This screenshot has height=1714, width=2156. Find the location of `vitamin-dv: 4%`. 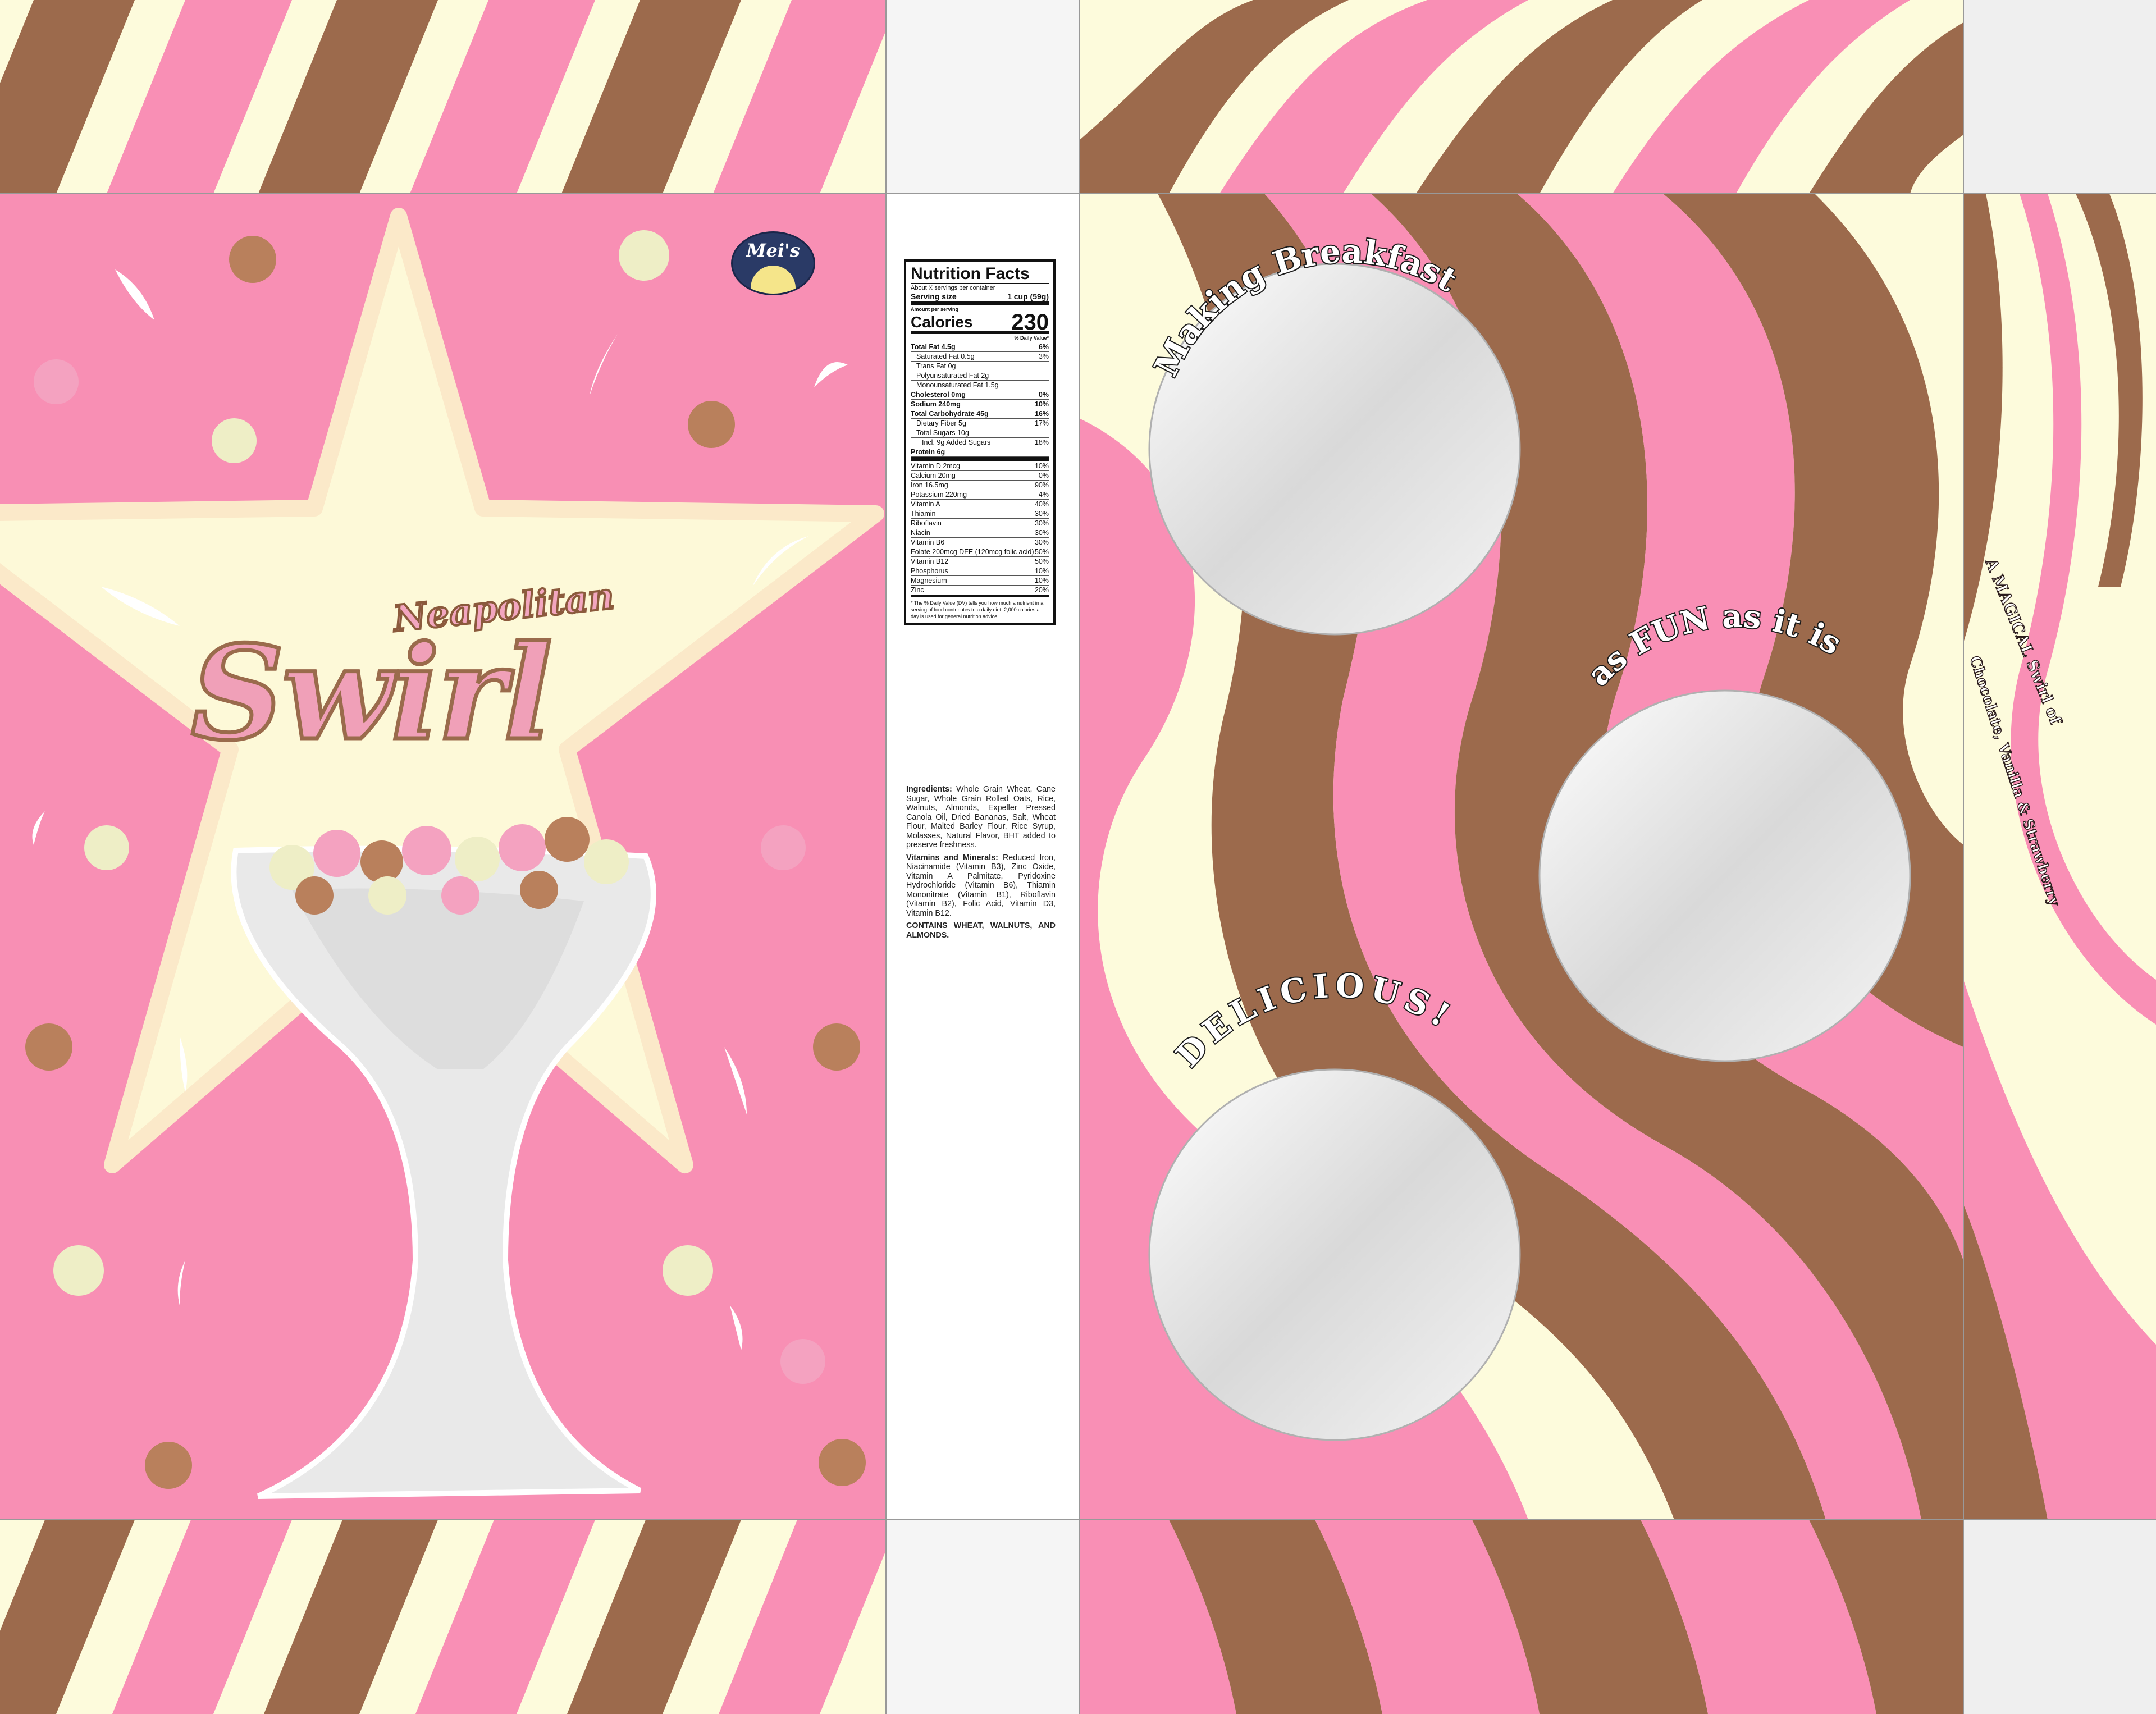

vitamin-dv: 4% is located at coordinates (1043, 495).